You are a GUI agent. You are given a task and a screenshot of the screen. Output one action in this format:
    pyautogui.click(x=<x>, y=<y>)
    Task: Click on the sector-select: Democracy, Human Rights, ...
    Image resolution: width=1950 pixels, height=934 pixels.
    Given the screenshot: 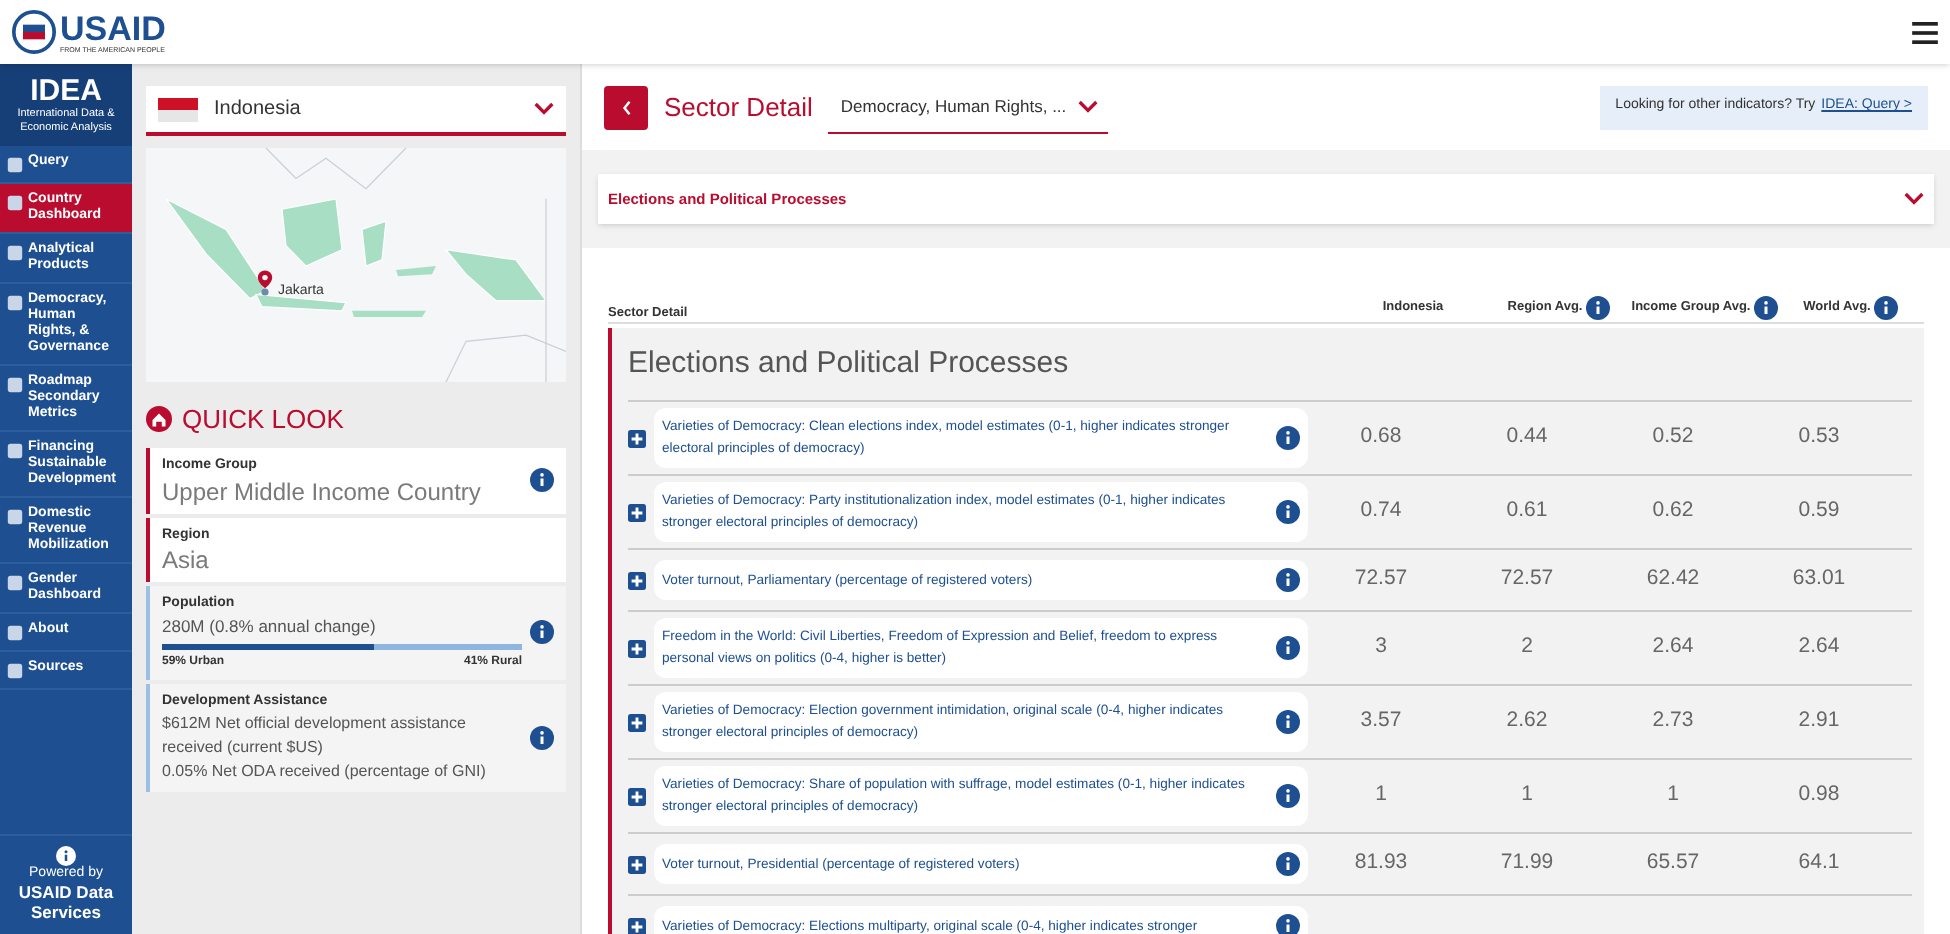 What is the action you would take?
    pyautogui.click(x=968, y=107)
    